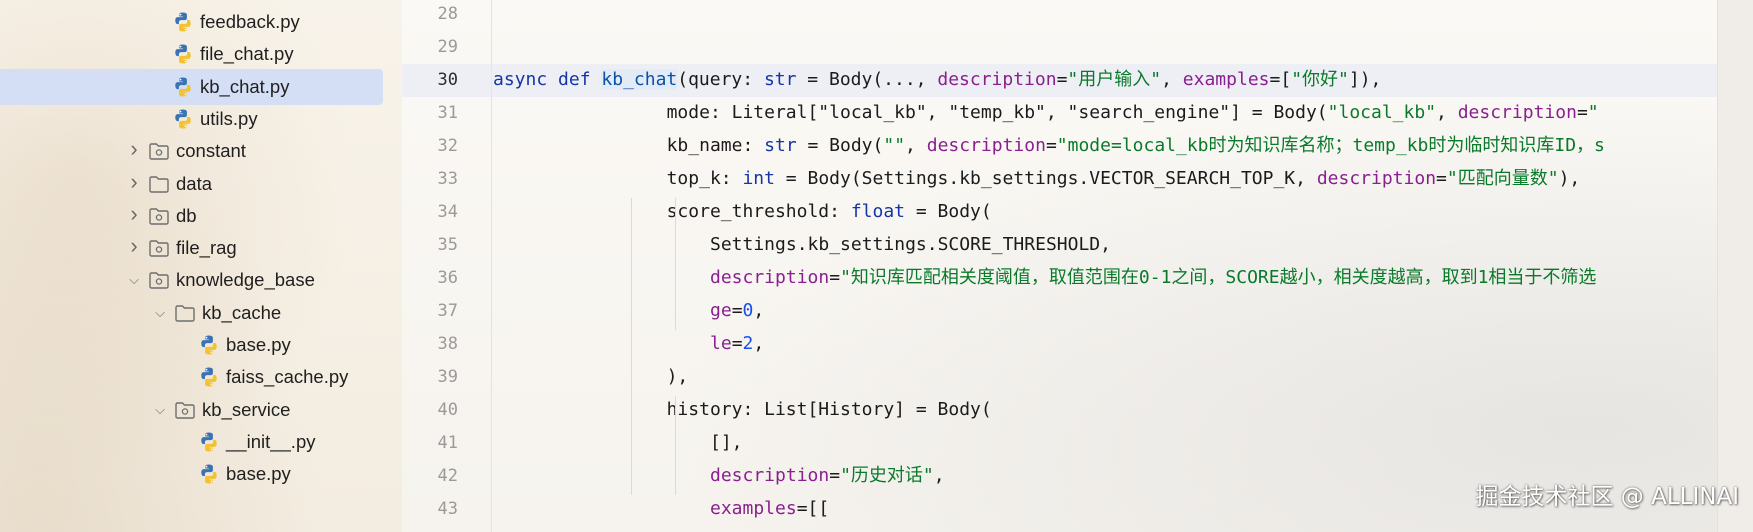  What do you see at coordinates (1059, 311) in the screenshot?
I see `code-line: 37 ge=0,` at bounding box center [1059, 311].